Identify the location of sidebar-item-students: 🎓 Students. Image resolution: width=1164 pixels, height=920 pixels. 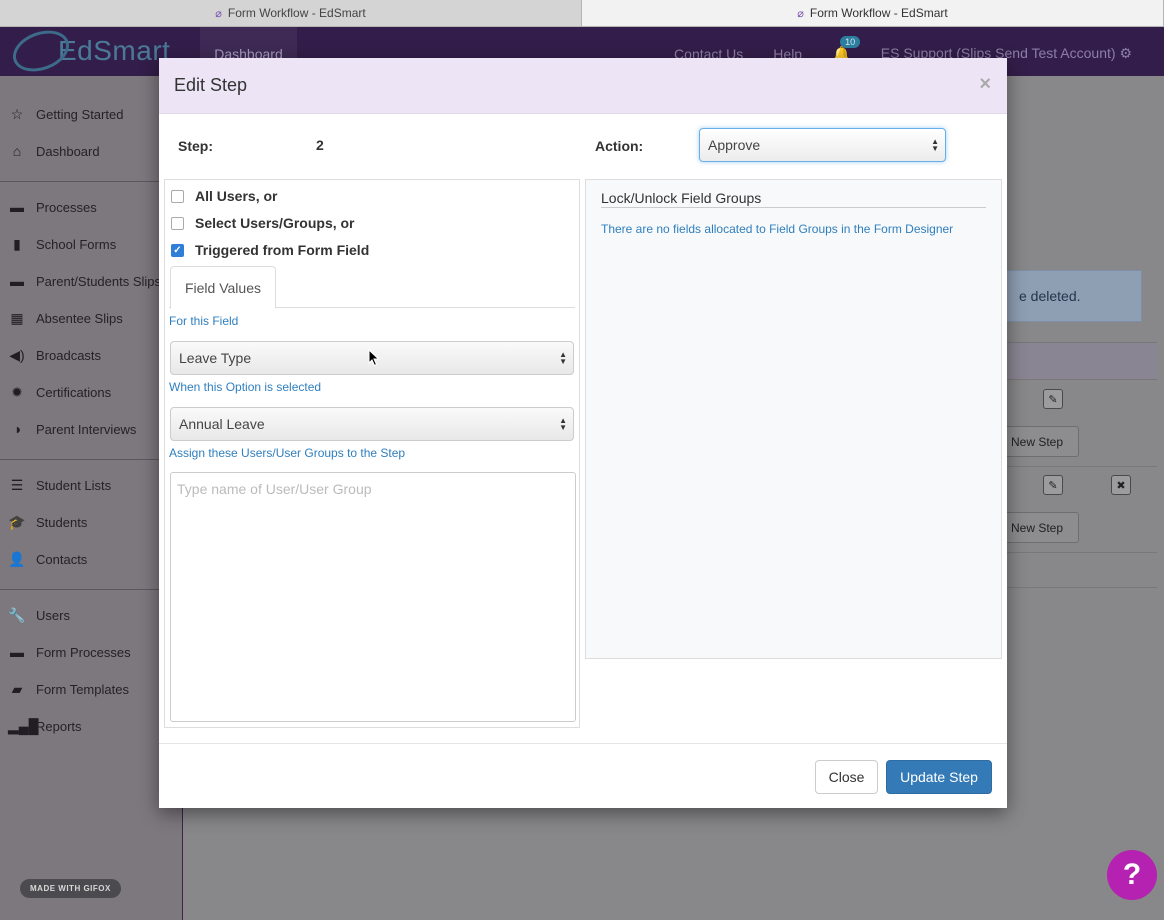
(47, 522).